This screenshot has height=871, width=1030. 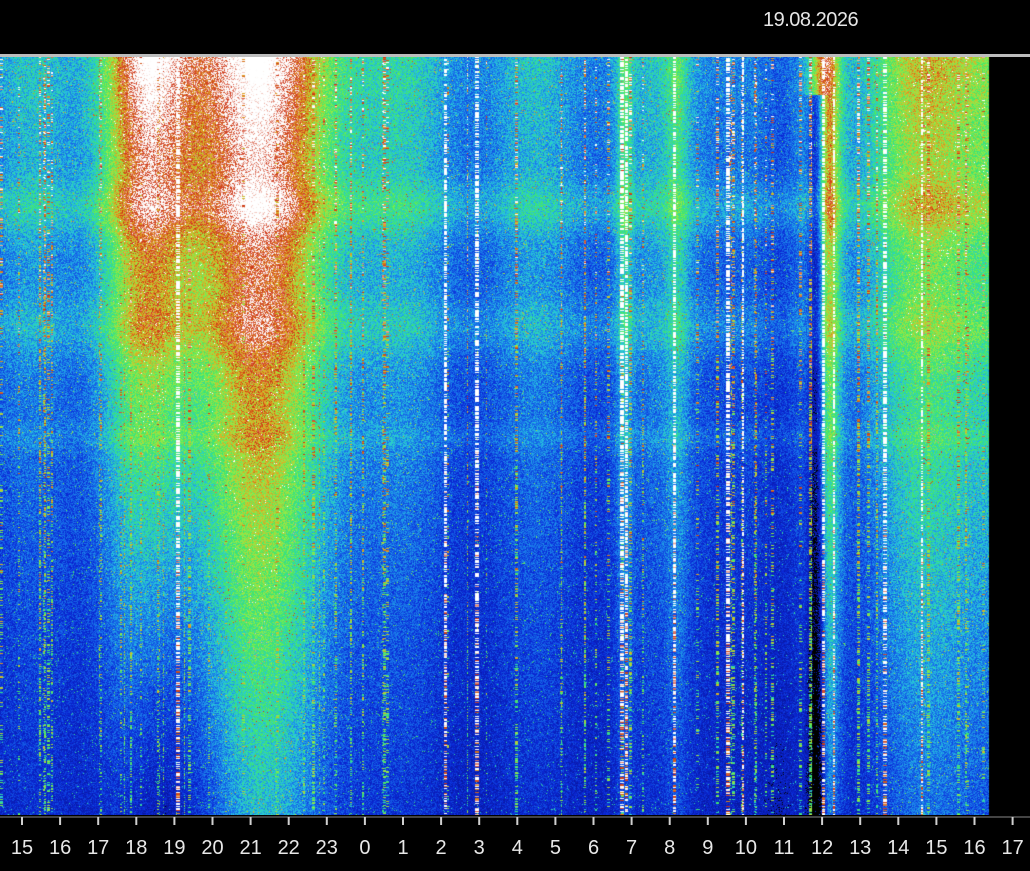 I want to click on x-tick-label: 13, so click(x=860, y=848).